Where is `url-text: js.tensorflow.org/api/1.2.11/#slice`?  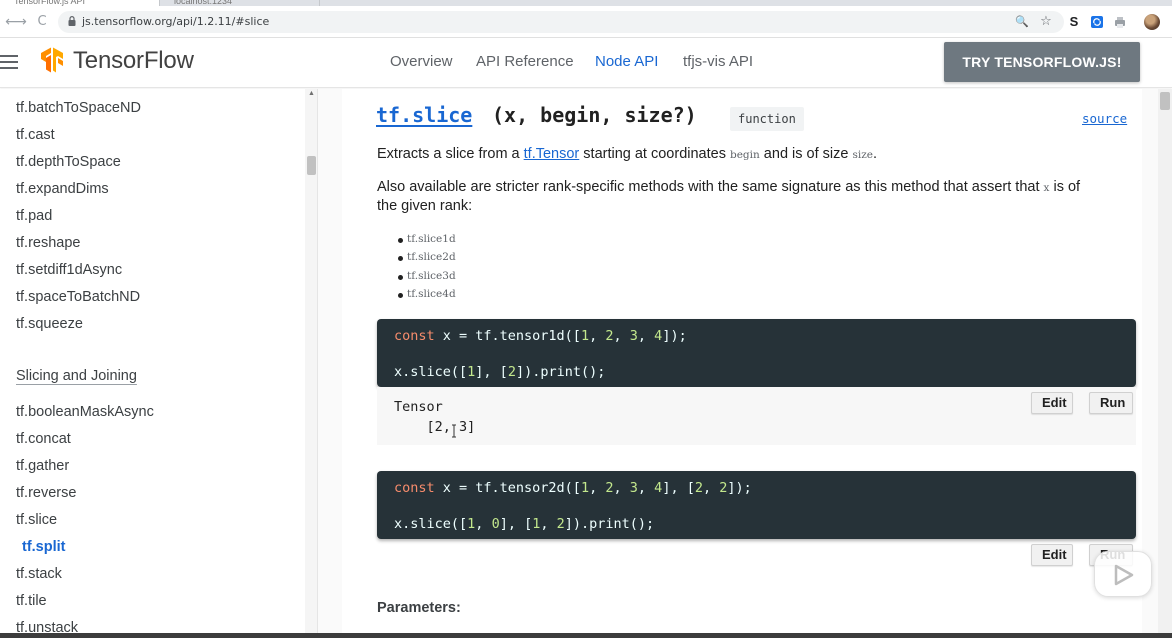 url-text: js.tensorflow.org/api/1.2.11/#slice is located at coordinates (176, 21).